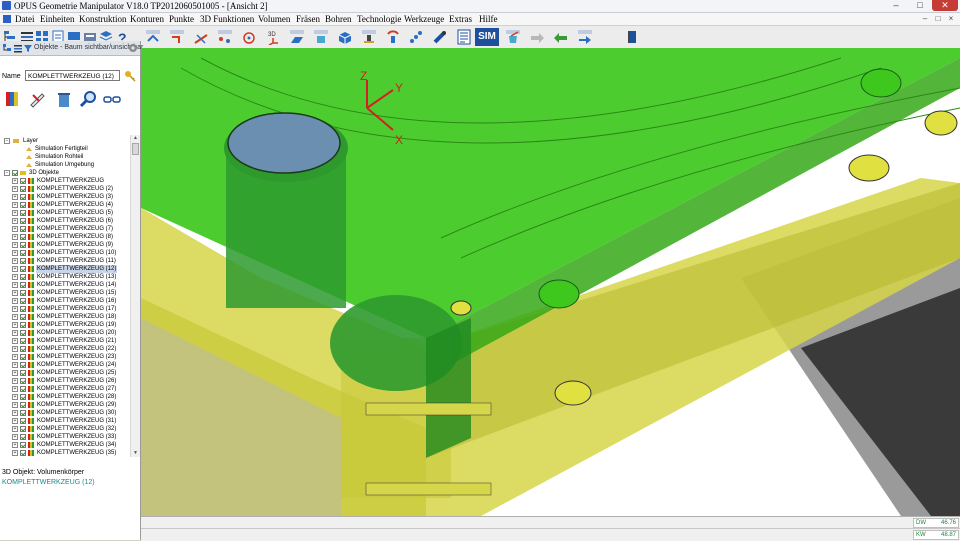 The width and height of the screenshot is (960, 541). Describe the element at coordinates (561, 37) in the screenshot. I see `back-arrow-icon` at that location.